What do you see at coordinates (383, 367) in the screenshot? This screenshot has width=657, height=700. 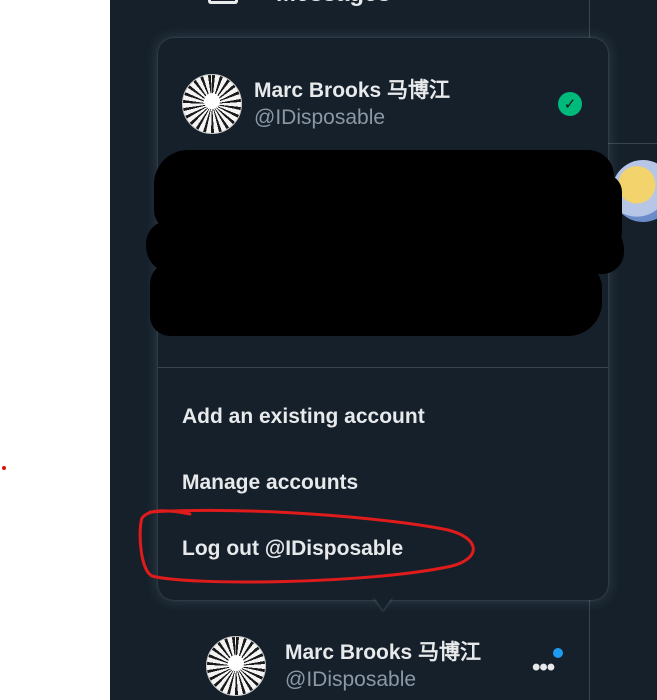 I see `menu-divider` at bounding box center [383, 367].